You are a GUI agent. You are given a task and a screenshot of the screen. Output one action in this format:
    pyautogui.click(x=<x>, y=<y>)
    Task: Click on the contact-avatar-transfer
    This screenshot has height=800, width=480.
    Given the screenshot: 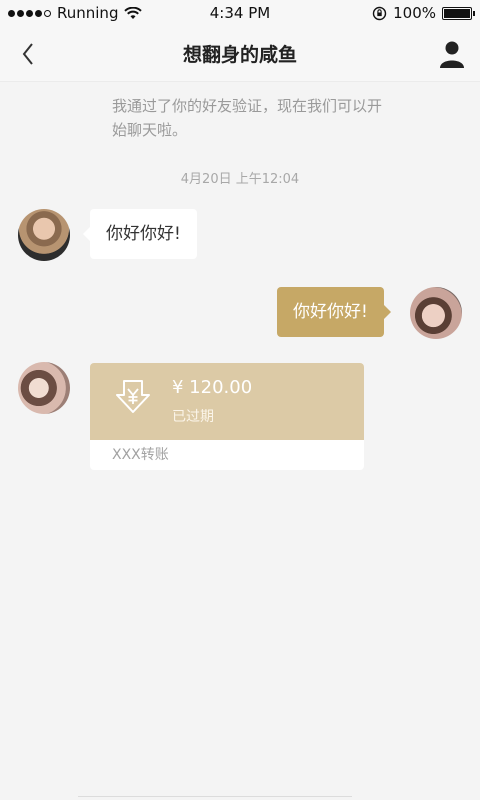 What is the action you would take?
    pyautogui.click(x=44, y=388)
    